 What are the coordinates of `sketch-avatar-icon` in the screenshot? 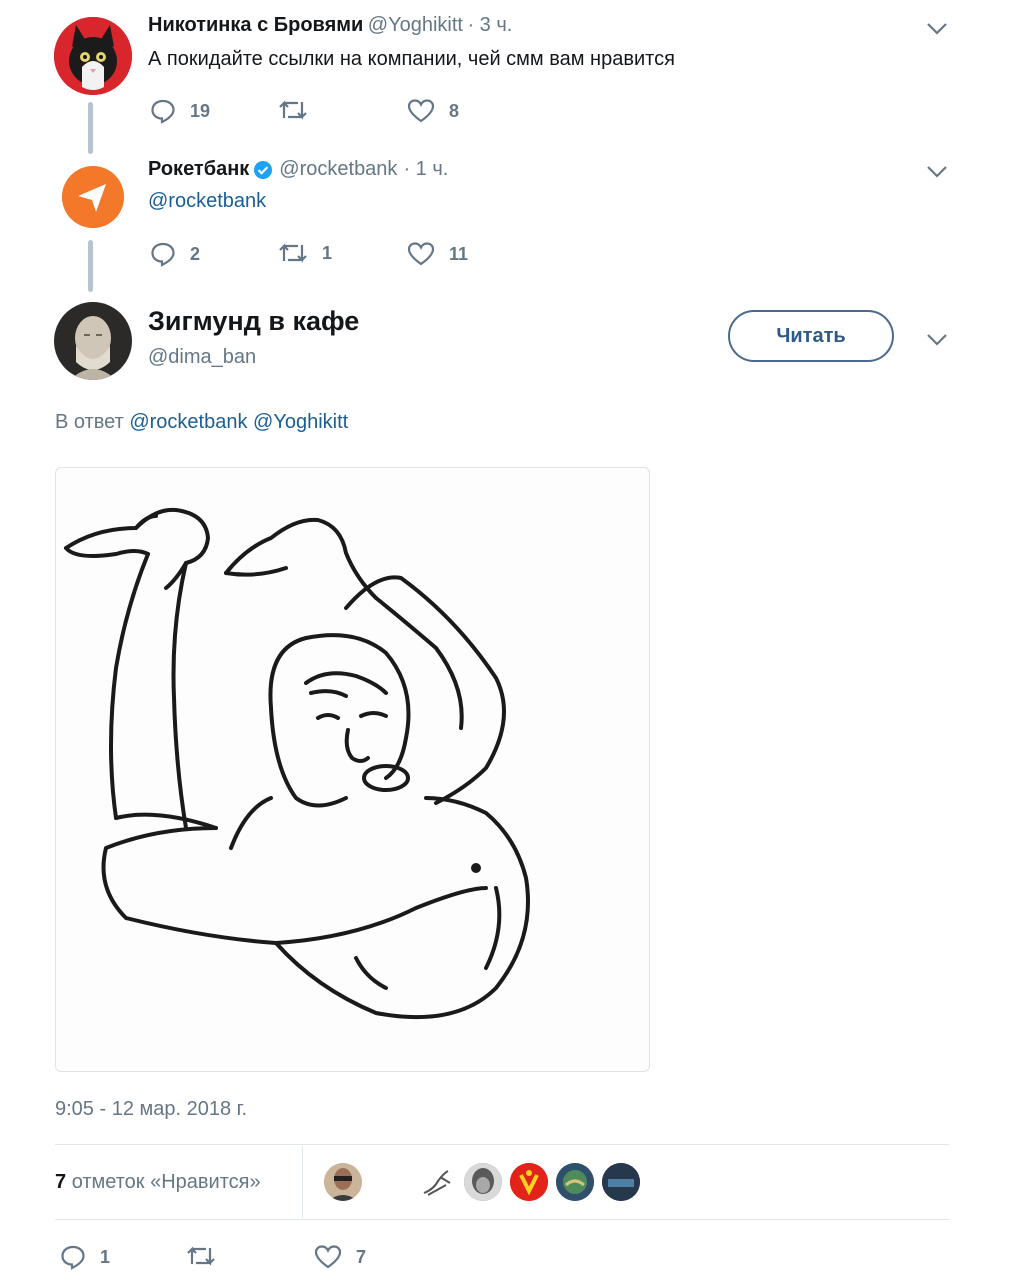 It's located at (437, 1183).